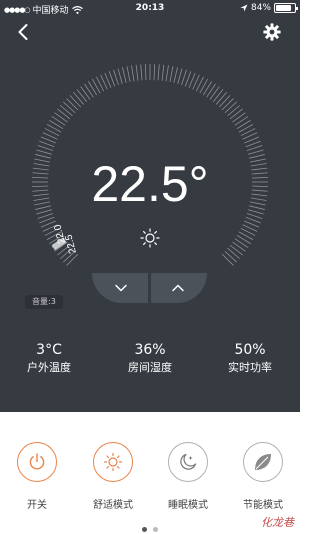 The width and height of the screenshot is (320, 534). I want to click on power-circle, so click(37, 462).